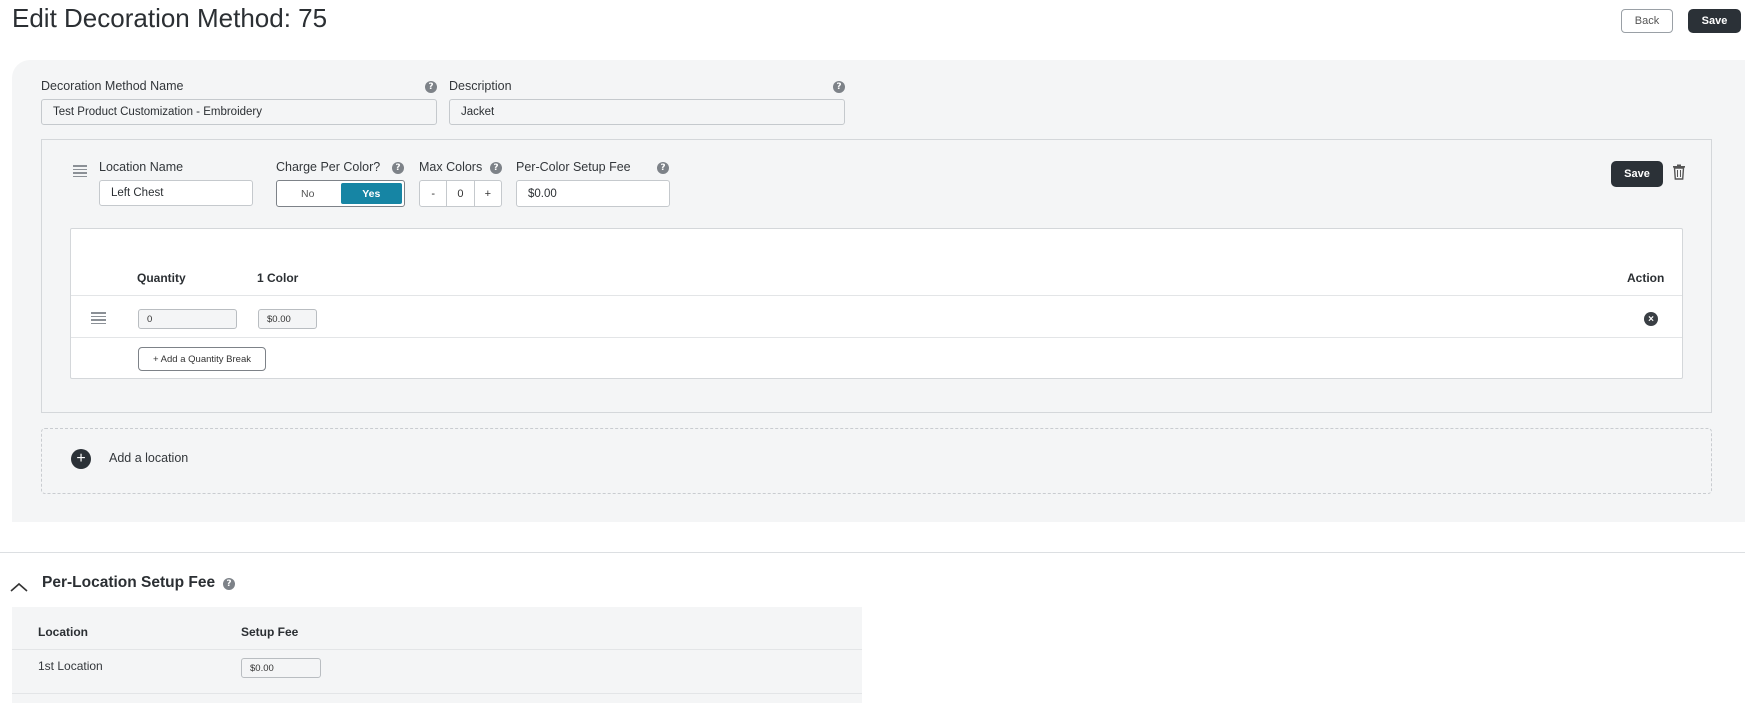  Describe the element at coordinates (1646, 278) in the screenshot. I see `action-header: Action` at that location.